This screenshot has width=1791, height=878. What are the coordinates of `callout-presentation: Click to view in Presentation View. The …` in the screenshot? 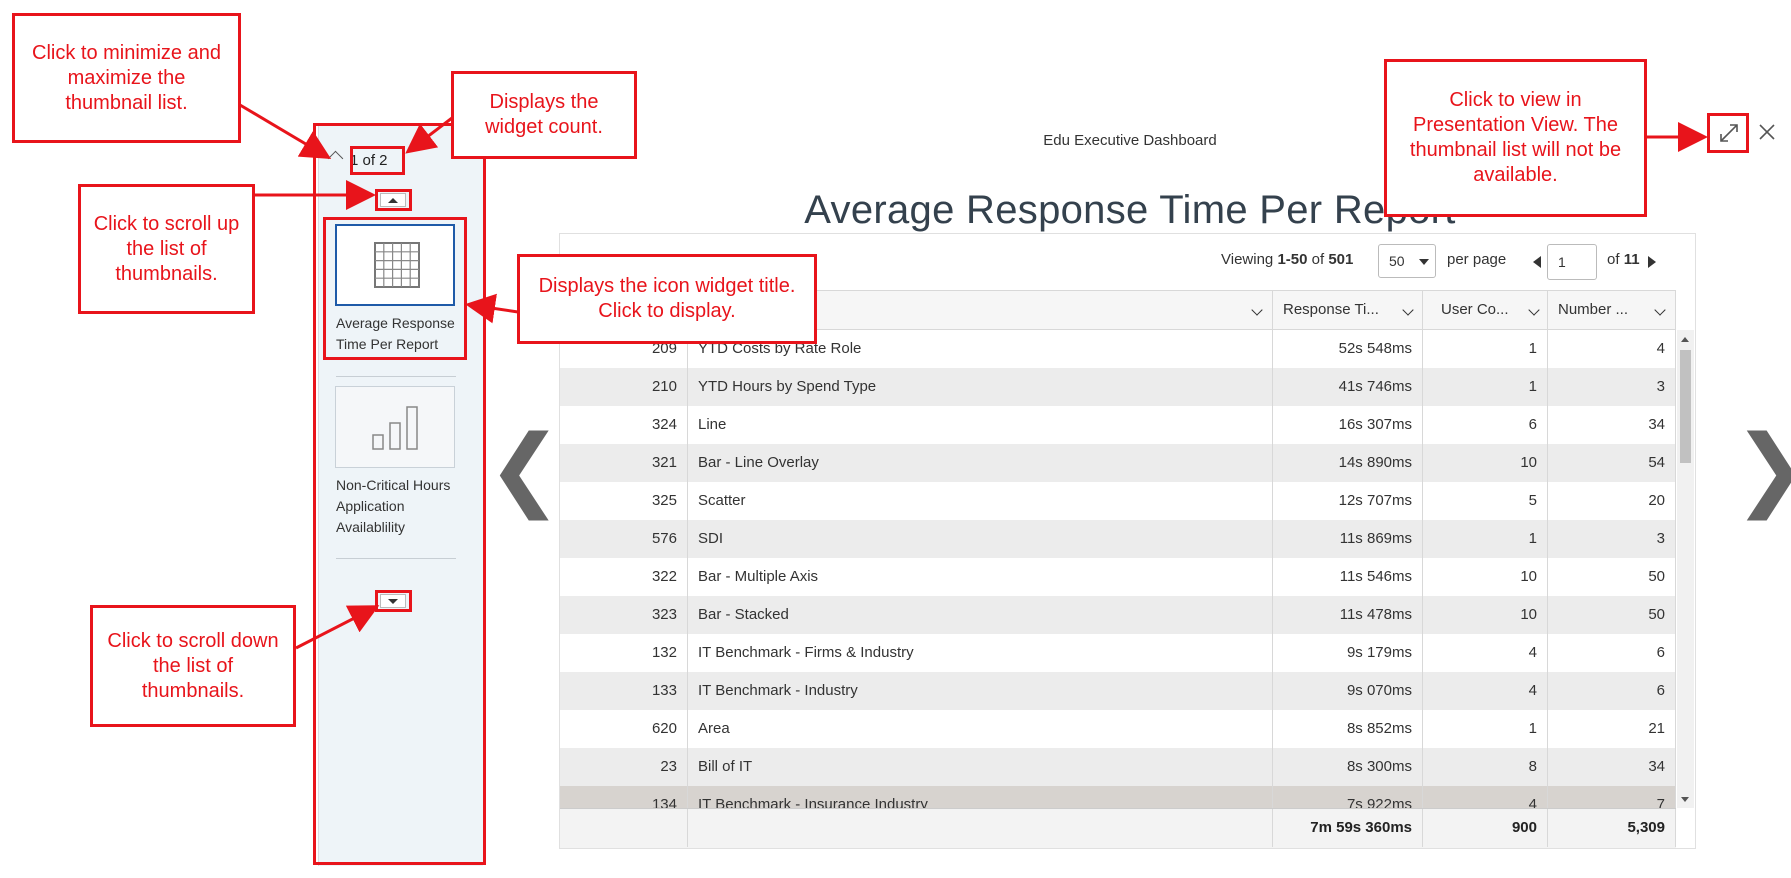 It's located at (1515, 138).